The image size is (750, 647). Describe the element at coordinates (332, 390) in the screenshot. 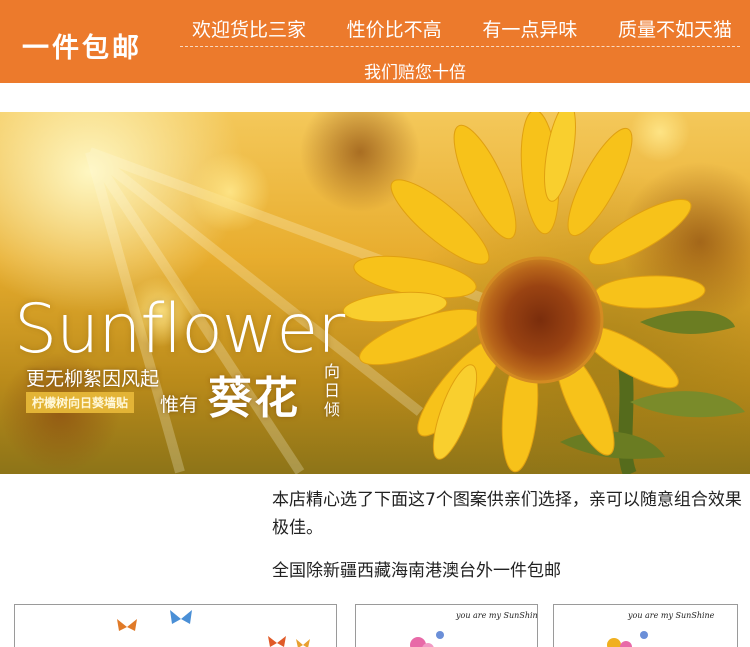

I see `poem-vertical: 向日倾` at that location.